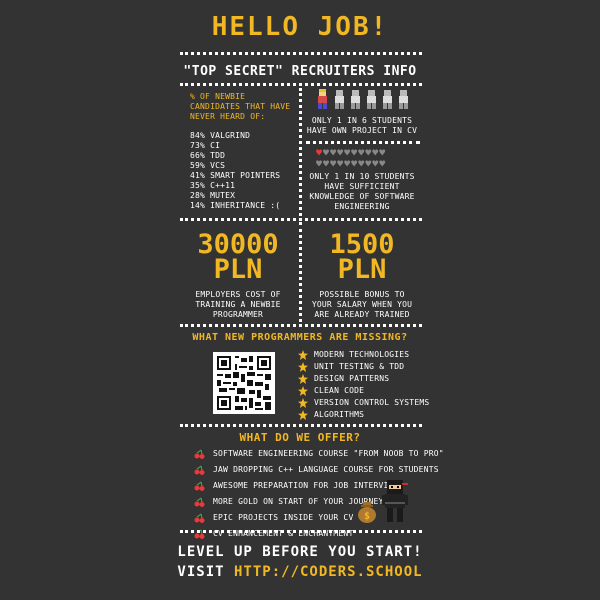 The height and width of the screenshot is (600, 600). Describe the element at coordinates (300, 27) in the screenshot. I see `page-title: HELLO JOB!` at that location.